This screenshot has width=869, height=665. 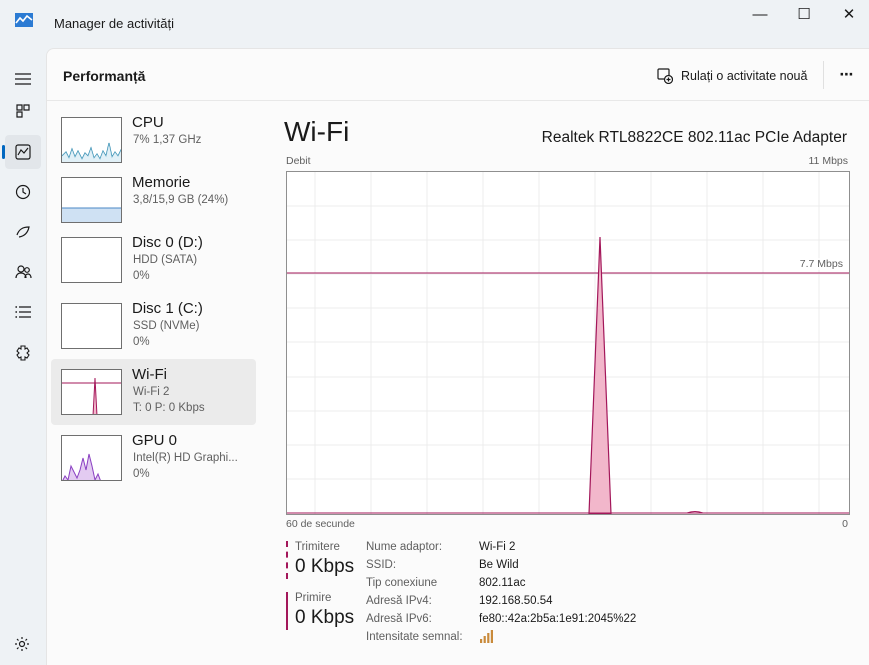 I want to click on device-item-disk-1: Disc 1 (C:) SSD (NVMe) 0%, so click(x=153, y=326).